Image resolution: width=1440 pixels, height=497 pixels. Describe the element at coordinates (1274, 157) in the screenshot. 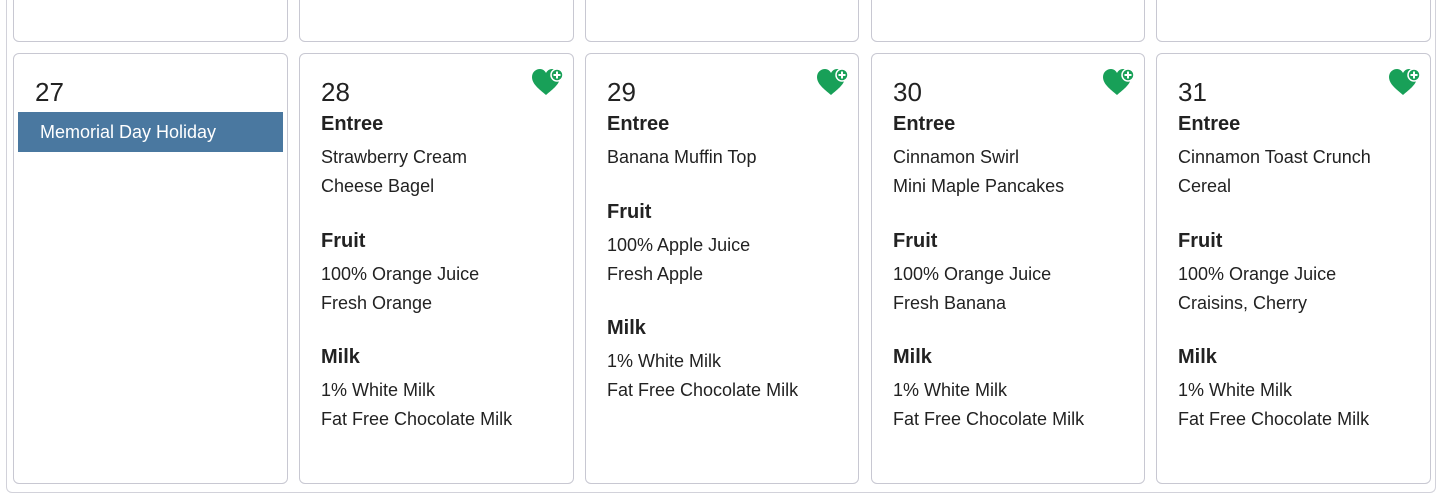

I see `menu-item: Cinnamon Toast Crunch` at that location.